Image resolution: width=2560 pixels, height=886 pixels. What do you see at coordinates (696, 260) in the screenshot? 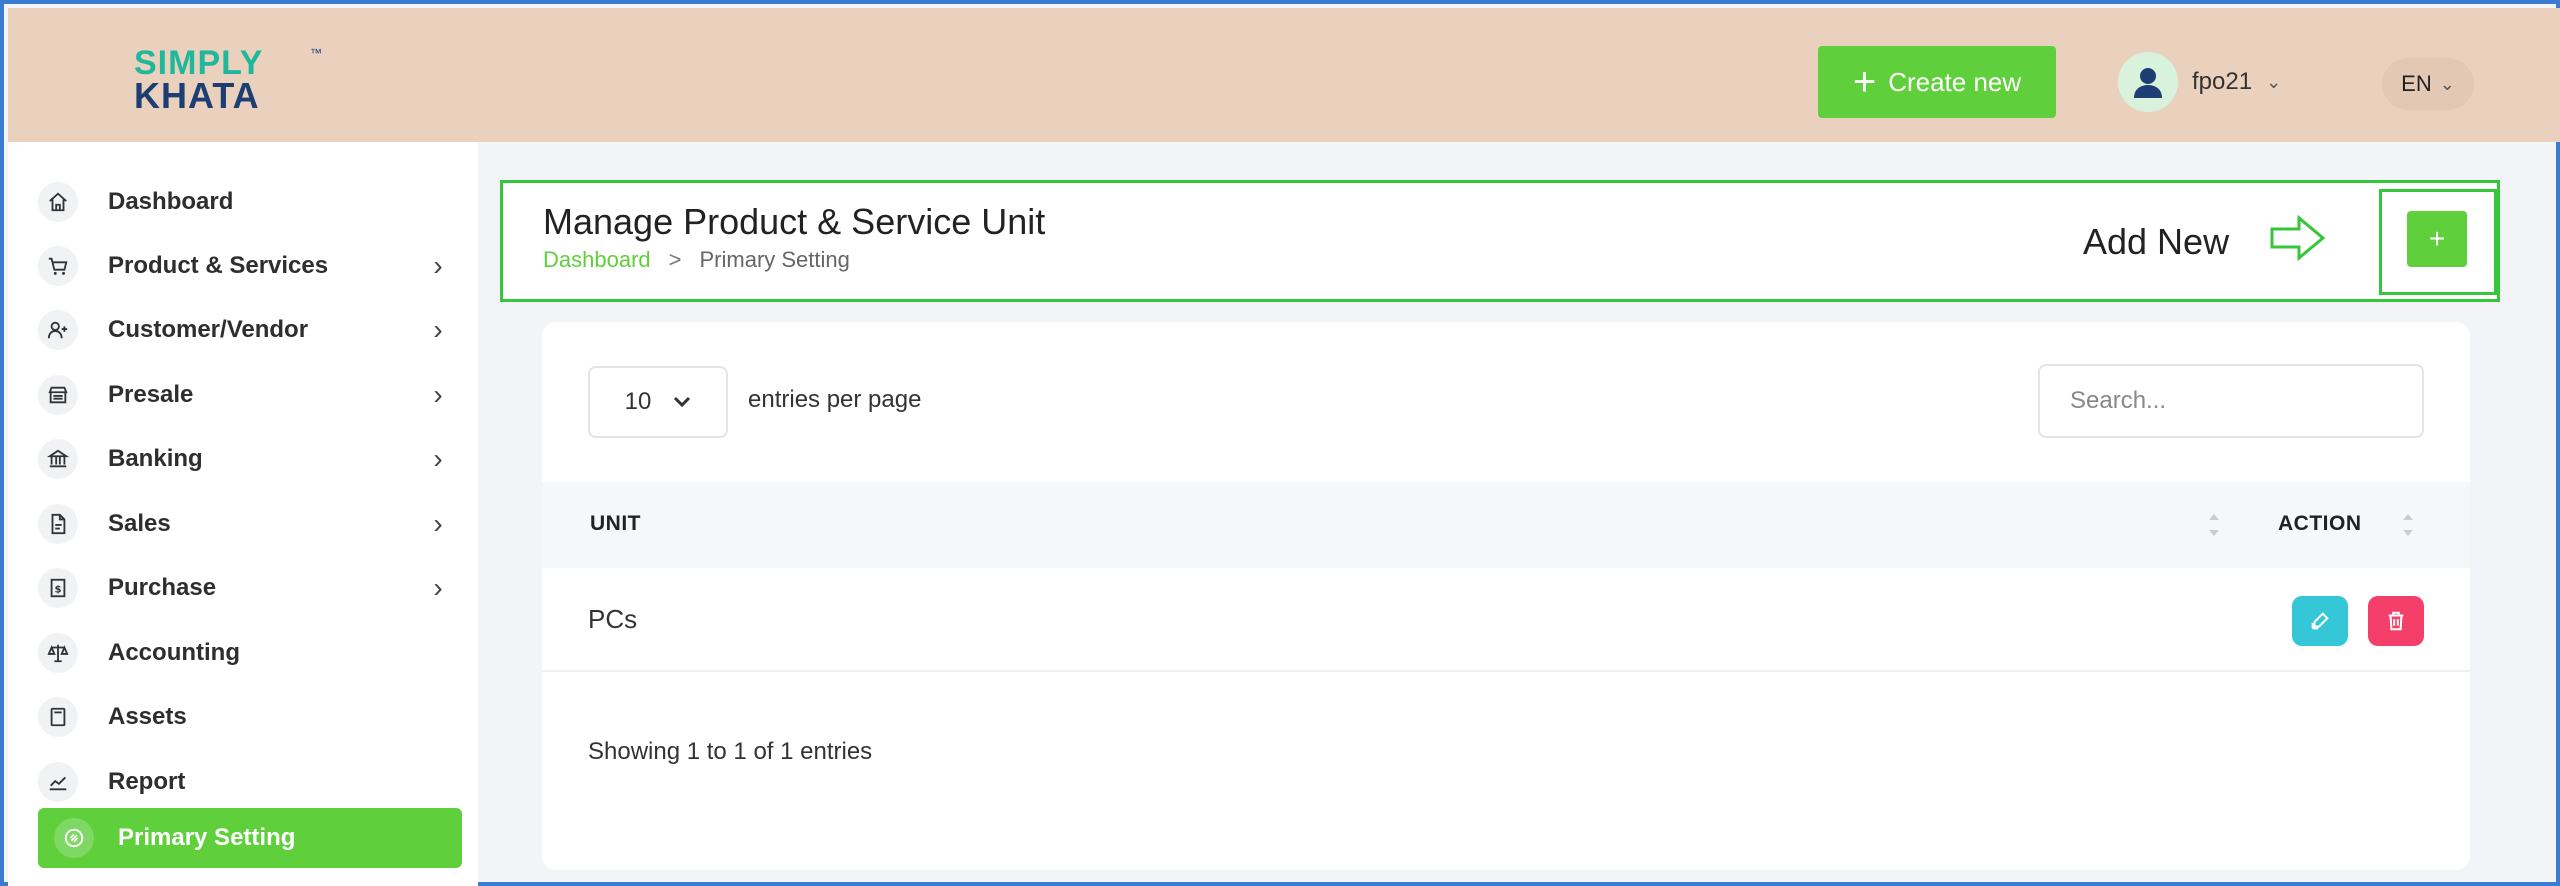
I see `breadcrumb: Dashboard > Primary Setting` at bounding box center [696, 260].